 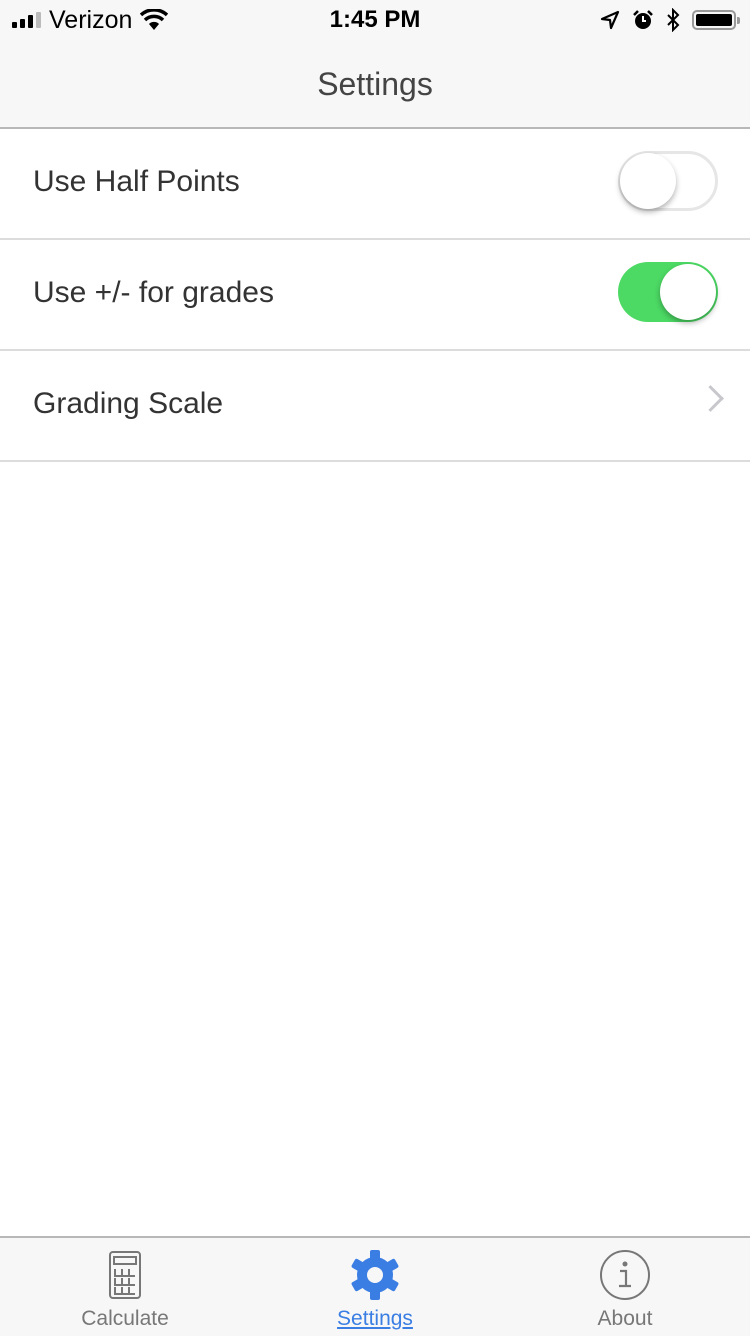 What do you see at coordinates (128, 403) in the screenshot?
I see `setting-label: Grading Scale` at bounding box center [128, 403].